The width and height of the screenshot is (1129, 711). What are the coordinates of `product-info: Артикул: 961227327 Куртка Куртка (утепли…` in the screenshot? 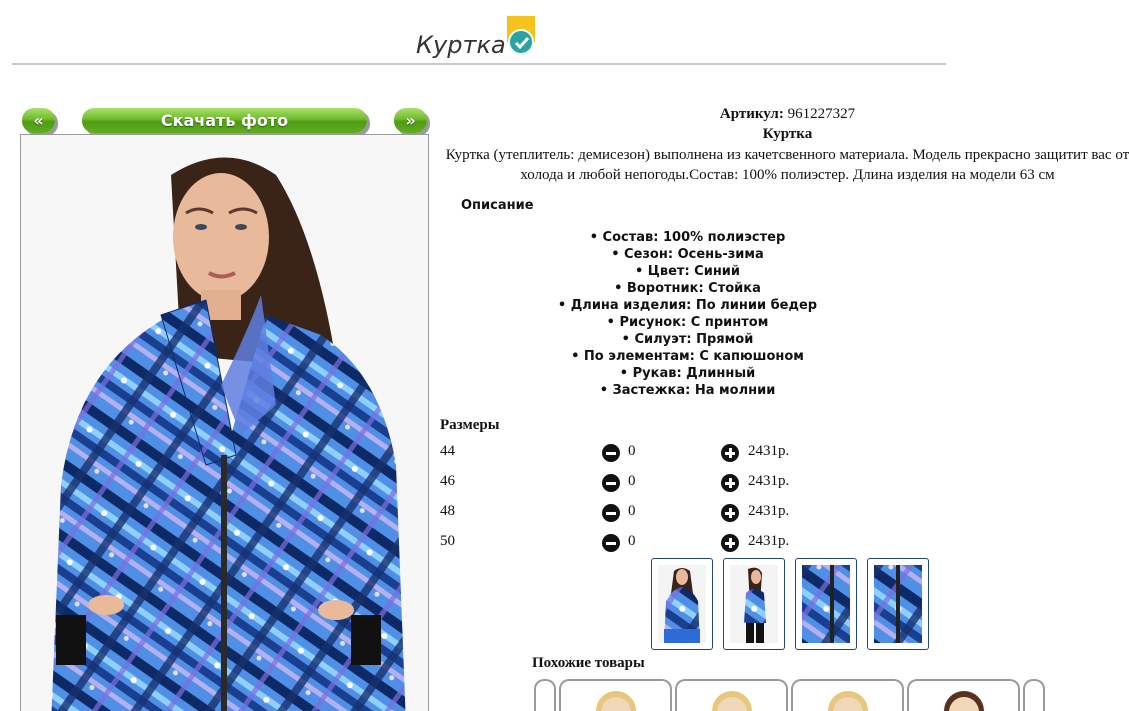 It's located at (784, 144).